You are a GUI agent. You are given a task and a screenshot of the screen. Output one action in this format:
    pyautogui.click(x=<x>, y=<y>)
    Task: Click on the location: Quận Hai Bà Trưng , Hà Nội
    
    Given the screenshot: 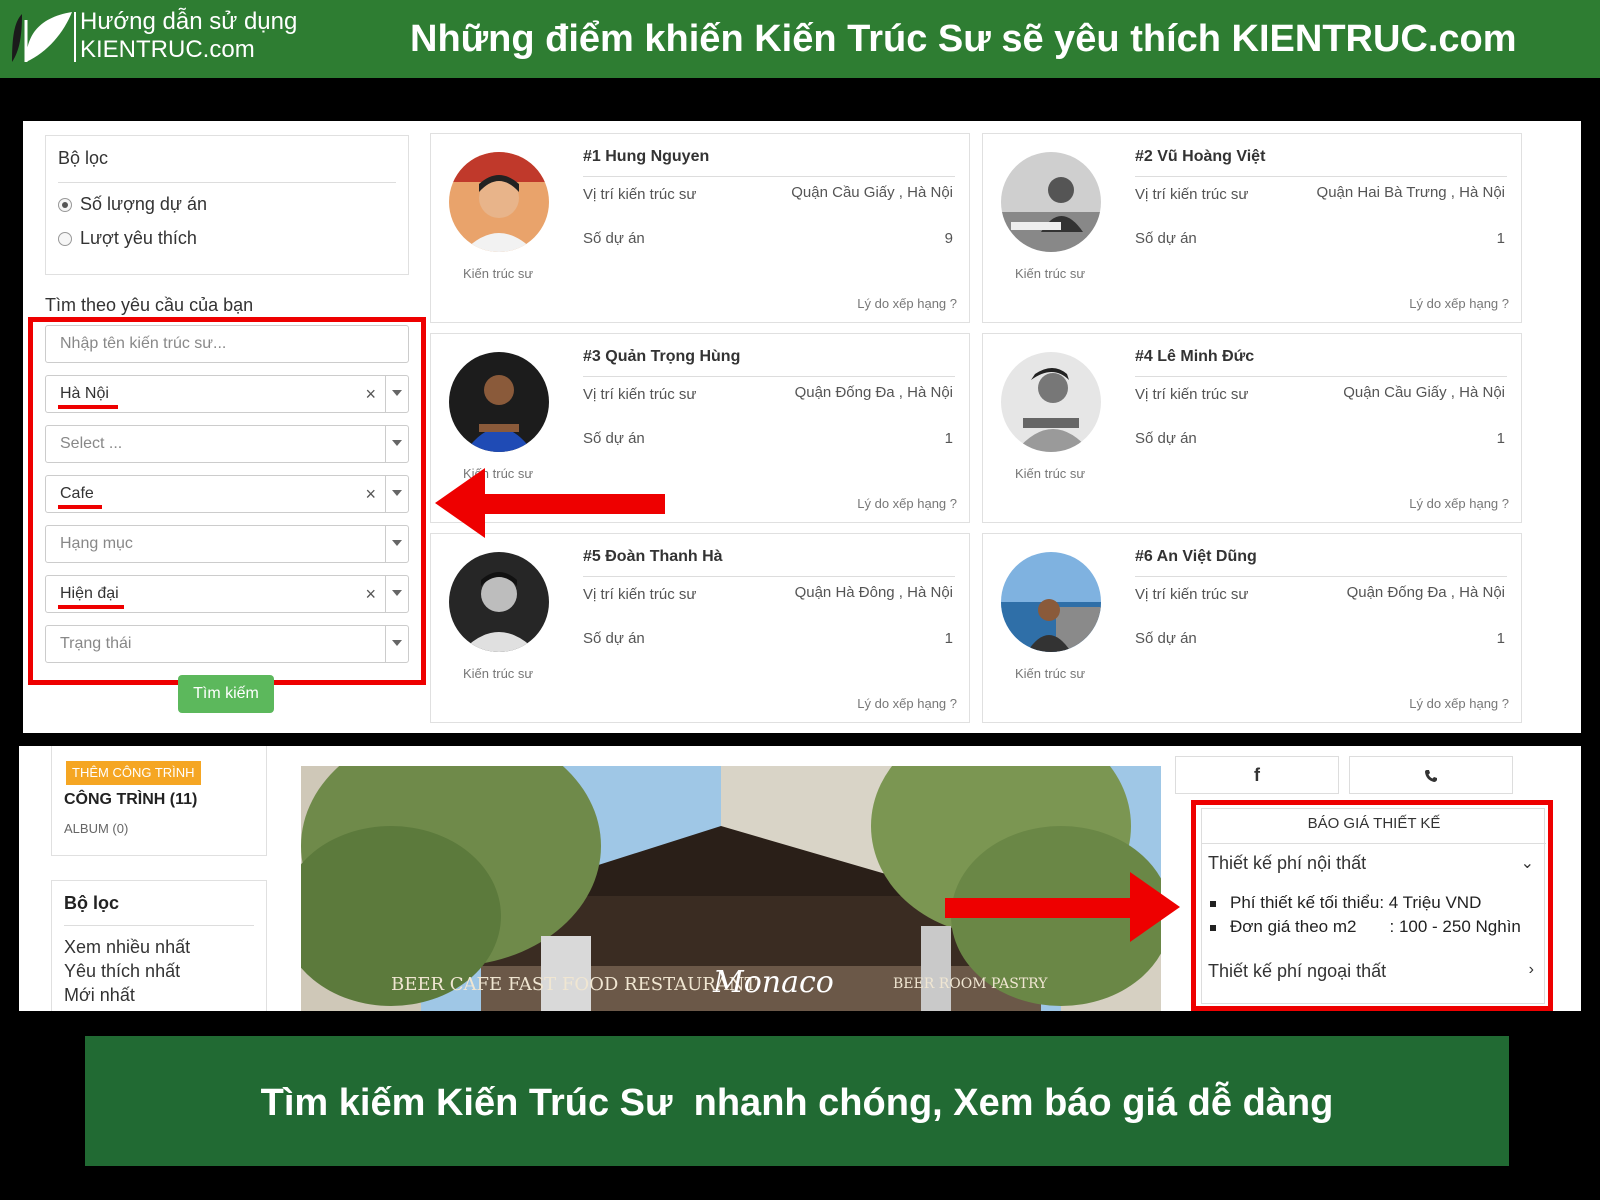 What is the action you would take?
    pyautogui.click(x=1410, y=192)
    